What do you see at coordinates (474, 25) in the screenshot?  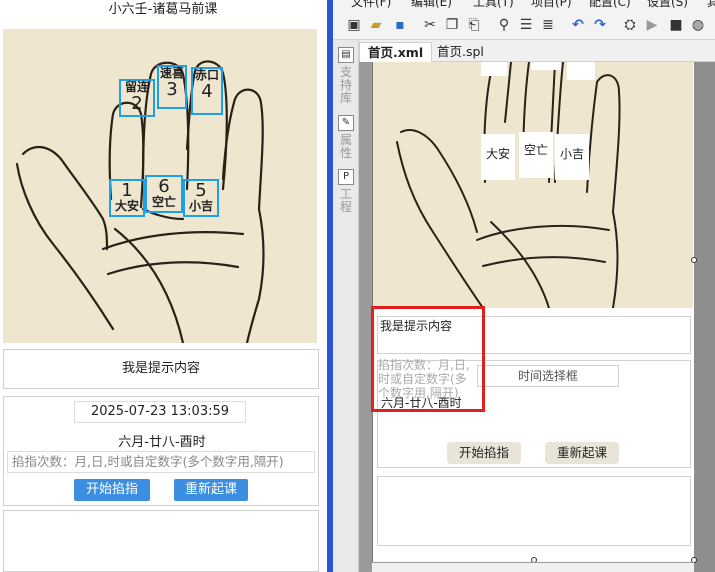 I see `paste-icon: ⎗` at bounding box center [474, 25].